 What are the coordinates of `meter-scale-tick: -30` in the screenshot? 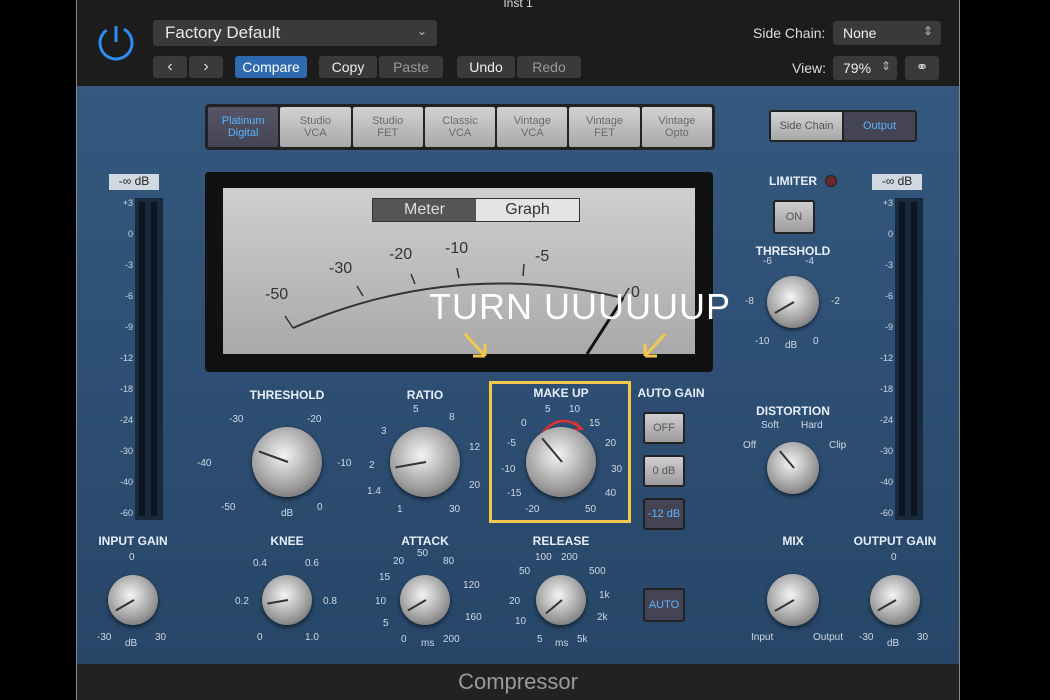 It's located at (886, 451).